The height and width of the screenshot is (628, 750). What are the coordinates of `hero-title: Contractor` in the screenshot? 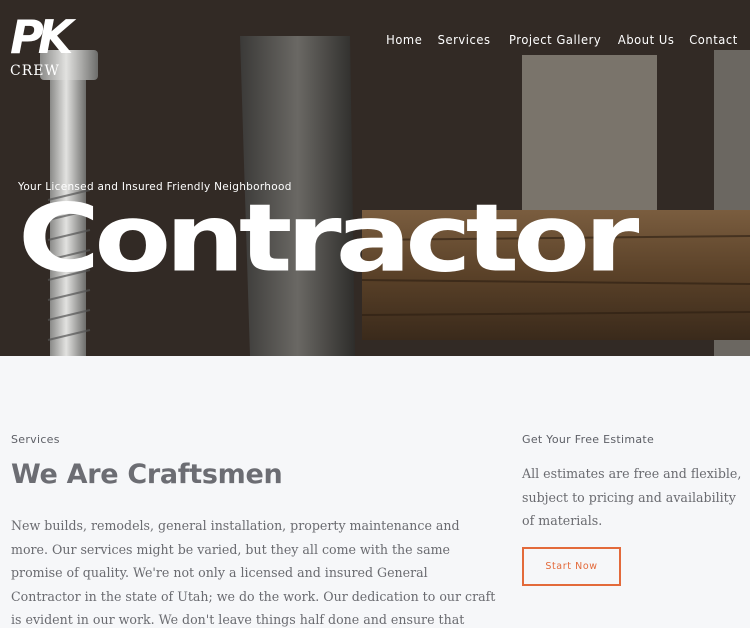 It's located at (328, 238).